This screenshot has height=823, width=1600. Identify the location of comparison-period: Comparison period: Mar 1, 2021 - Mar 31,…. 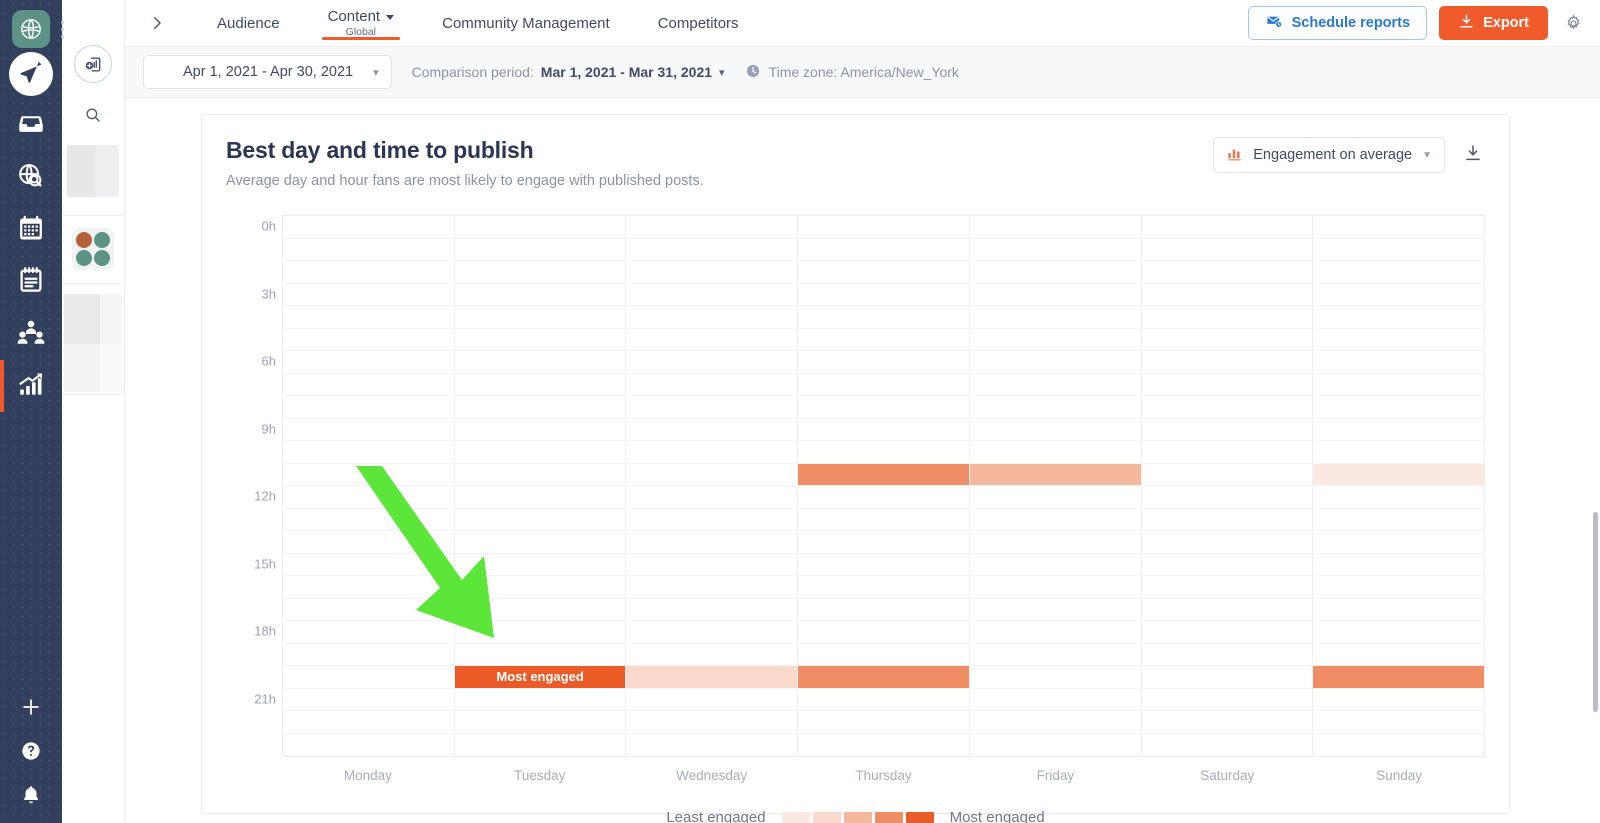
(568, 72).